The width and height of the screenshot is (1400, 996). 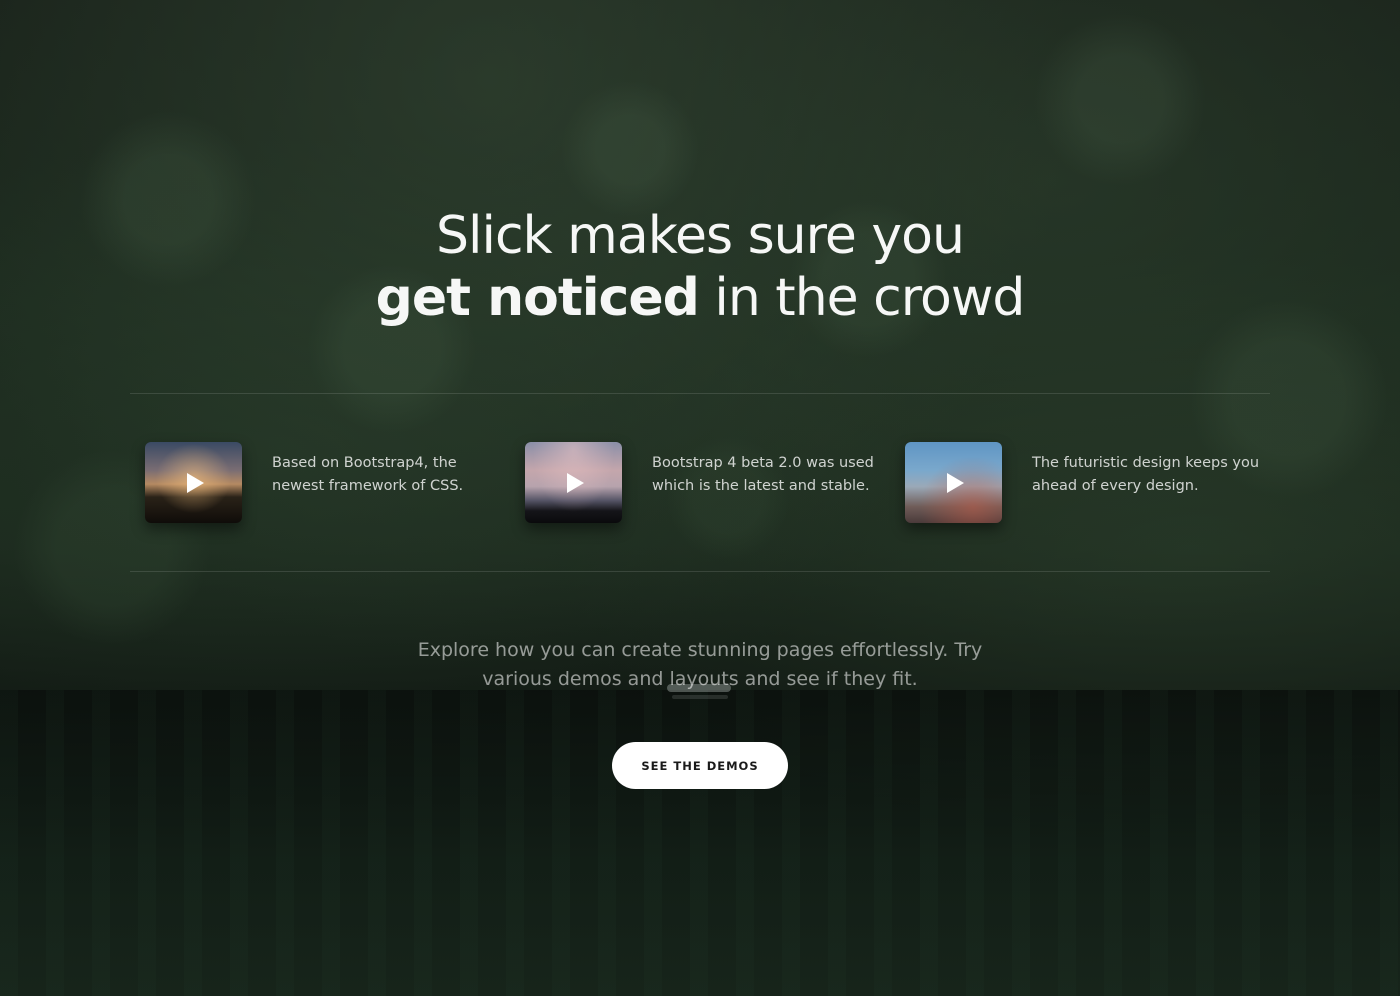 I want to click on headline-line-2: get noticed in the crowd, so click(x=700, y=298).